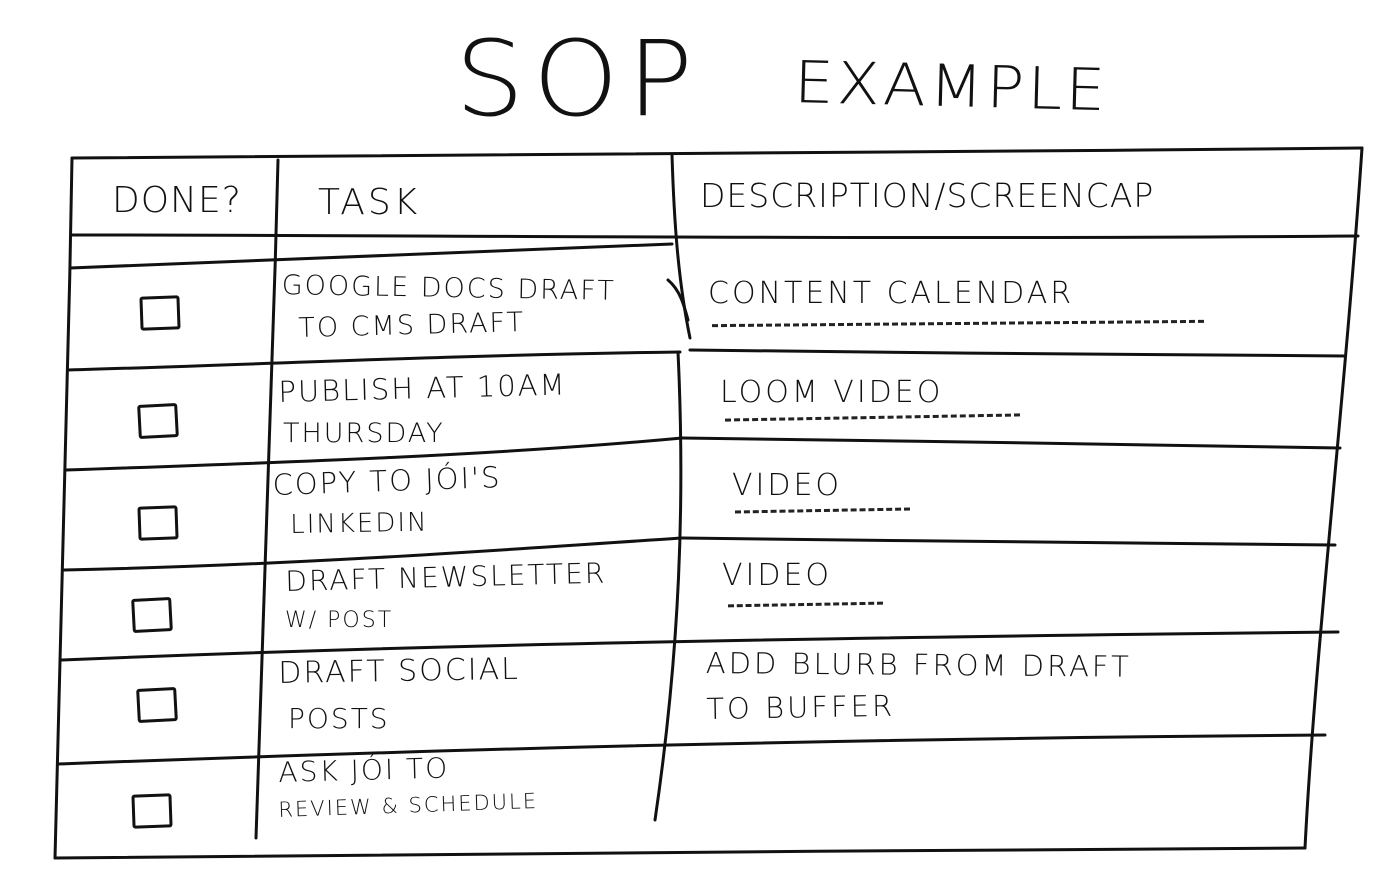 Image resolution: width=1396 pixels, height=896 pixels. Describe the element at coordinates (369, 202) in the screenshot. I see `column-header-task: Task` at that location.